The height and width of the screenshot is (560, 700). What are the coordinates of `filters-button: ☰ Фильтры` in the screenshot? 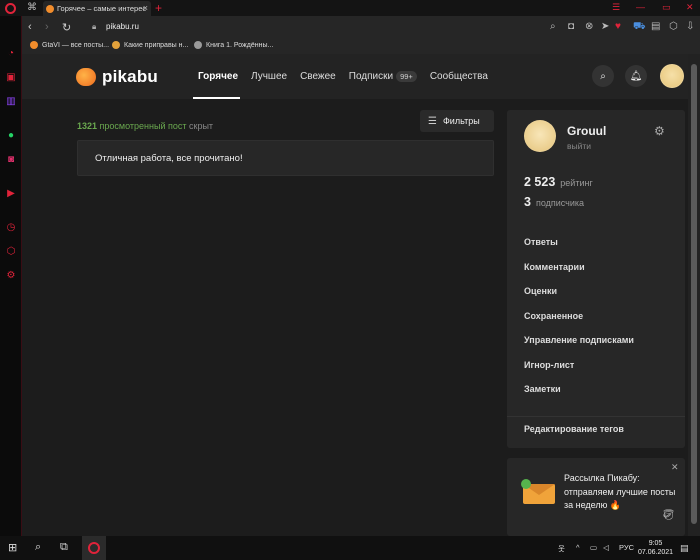 It's located at (457, 121).